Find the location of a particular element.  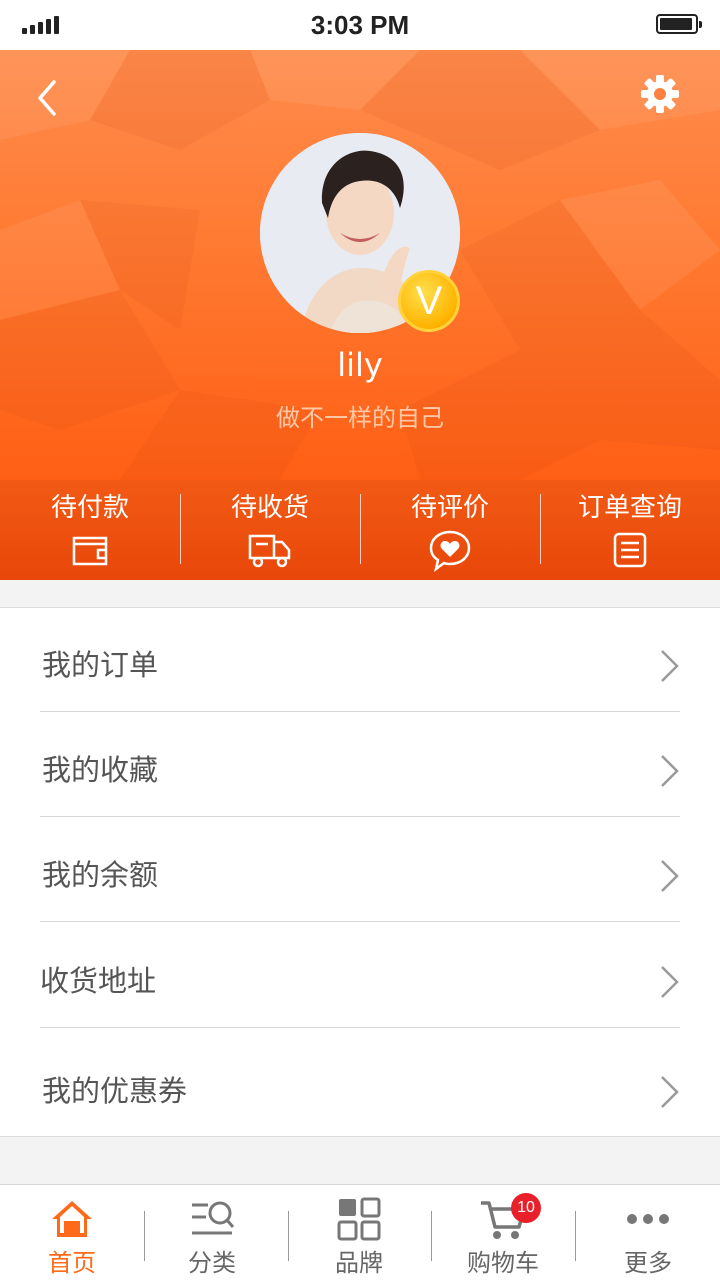

tab-home: 首页 is located at coordinates (72, 1232).